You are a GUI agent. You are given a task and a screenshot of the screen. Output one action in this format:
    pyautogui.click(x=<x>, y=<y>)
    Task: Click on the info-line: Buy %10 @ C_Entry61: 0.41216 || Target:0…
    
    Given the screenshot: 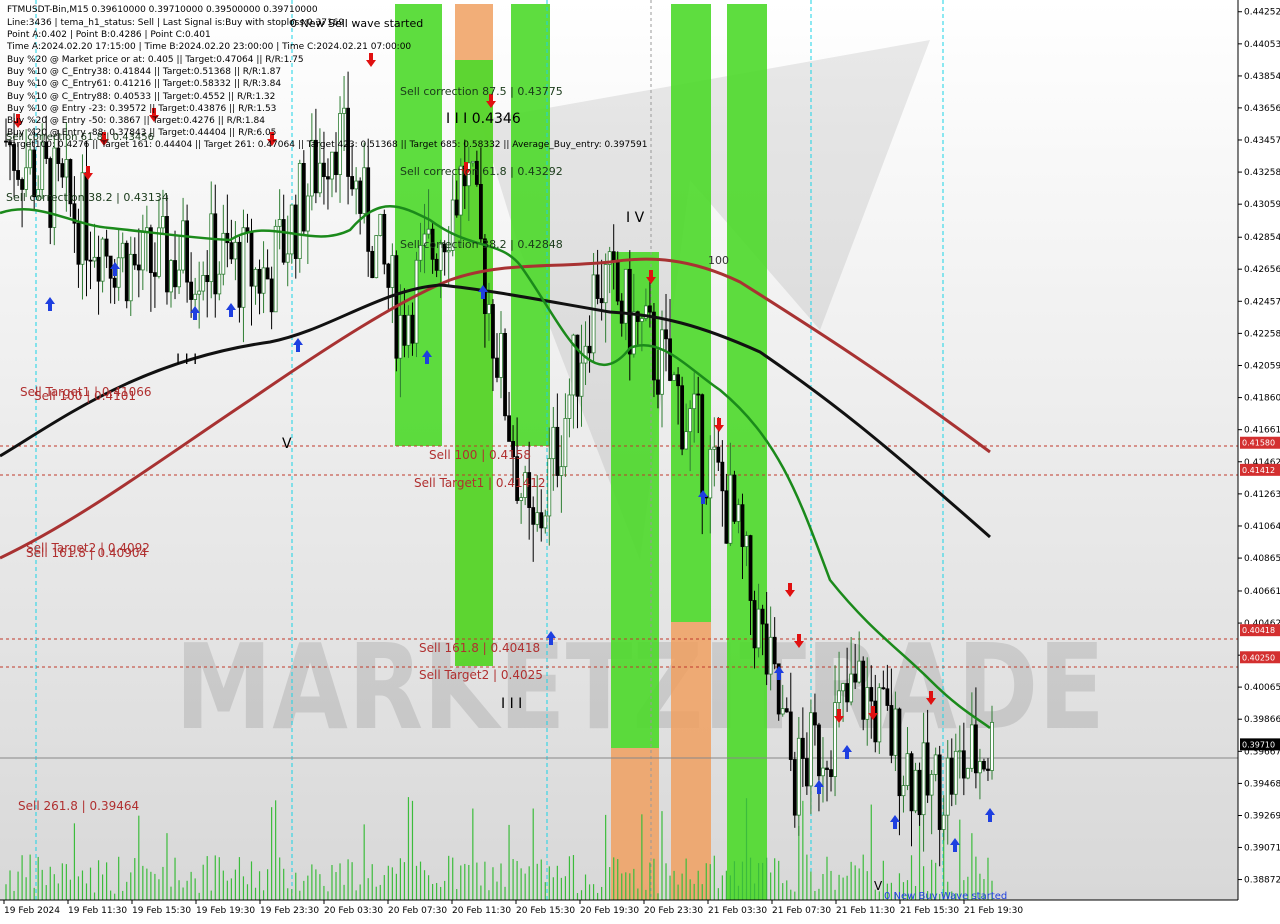 What is the action you would take?
    pyautogui.click(x=144, y=84)
    